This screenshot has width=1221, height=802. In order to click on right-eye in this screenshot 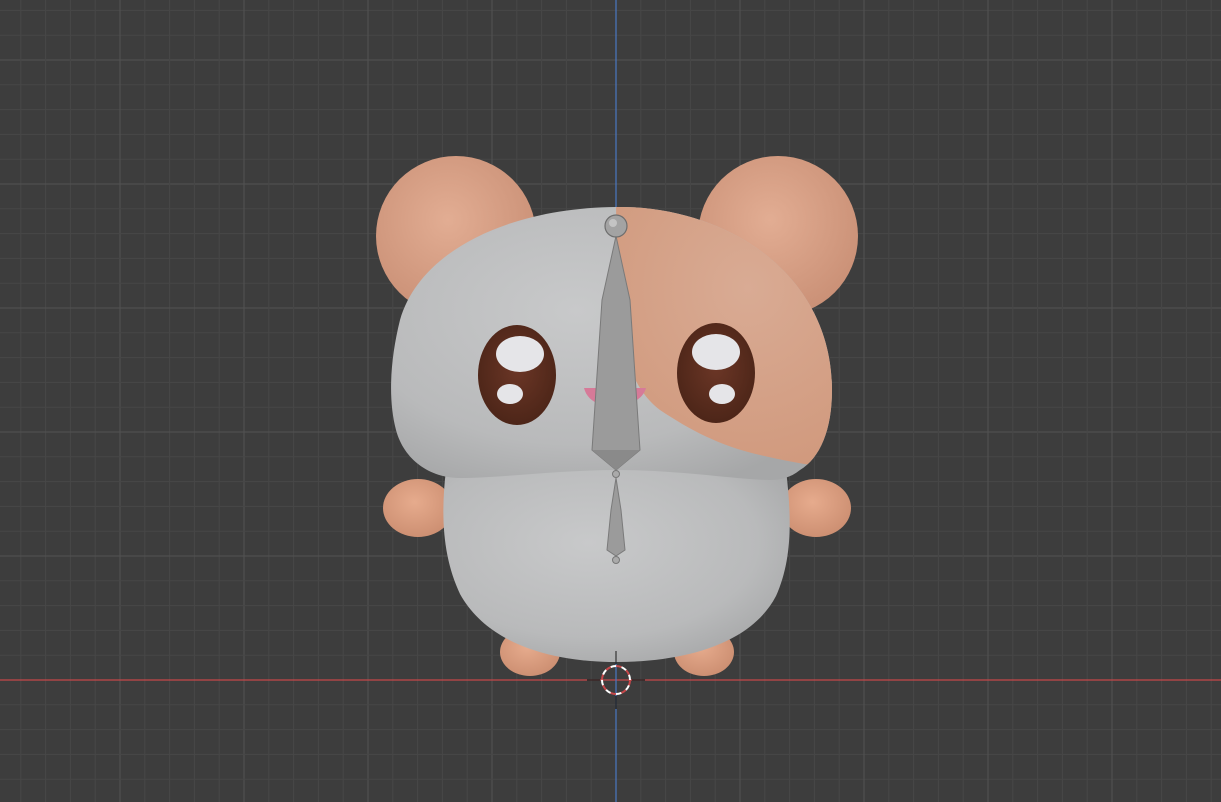, I will do `click(716, 373)`.